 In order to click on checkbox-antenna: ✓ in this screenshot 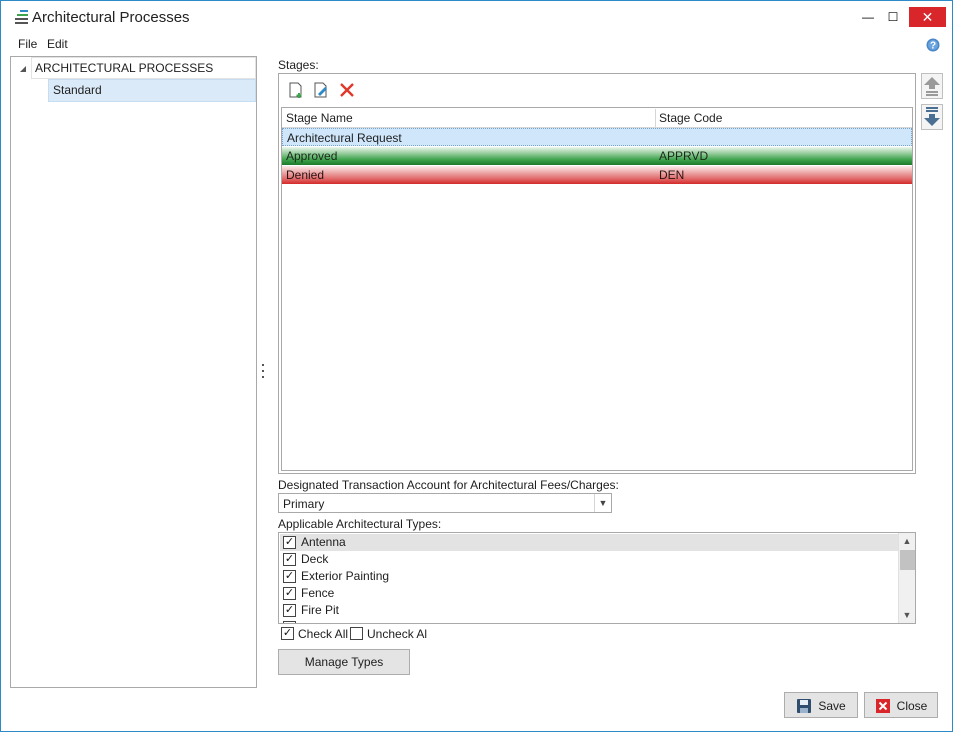, I will do `click(289, 542)`.